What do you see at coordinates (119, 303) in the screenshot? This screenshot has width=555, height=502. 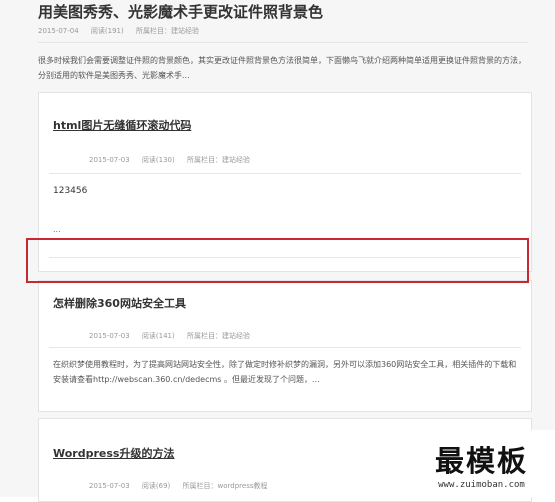 I see `article-2-title: 怎样删除360网站安全工具` at bounding box center [119, 303].